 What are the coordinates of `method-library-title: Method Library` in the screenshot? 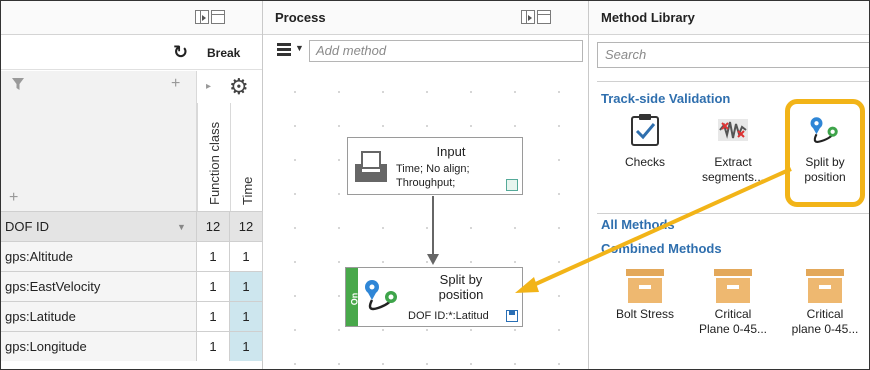 It's located at (648, 17).